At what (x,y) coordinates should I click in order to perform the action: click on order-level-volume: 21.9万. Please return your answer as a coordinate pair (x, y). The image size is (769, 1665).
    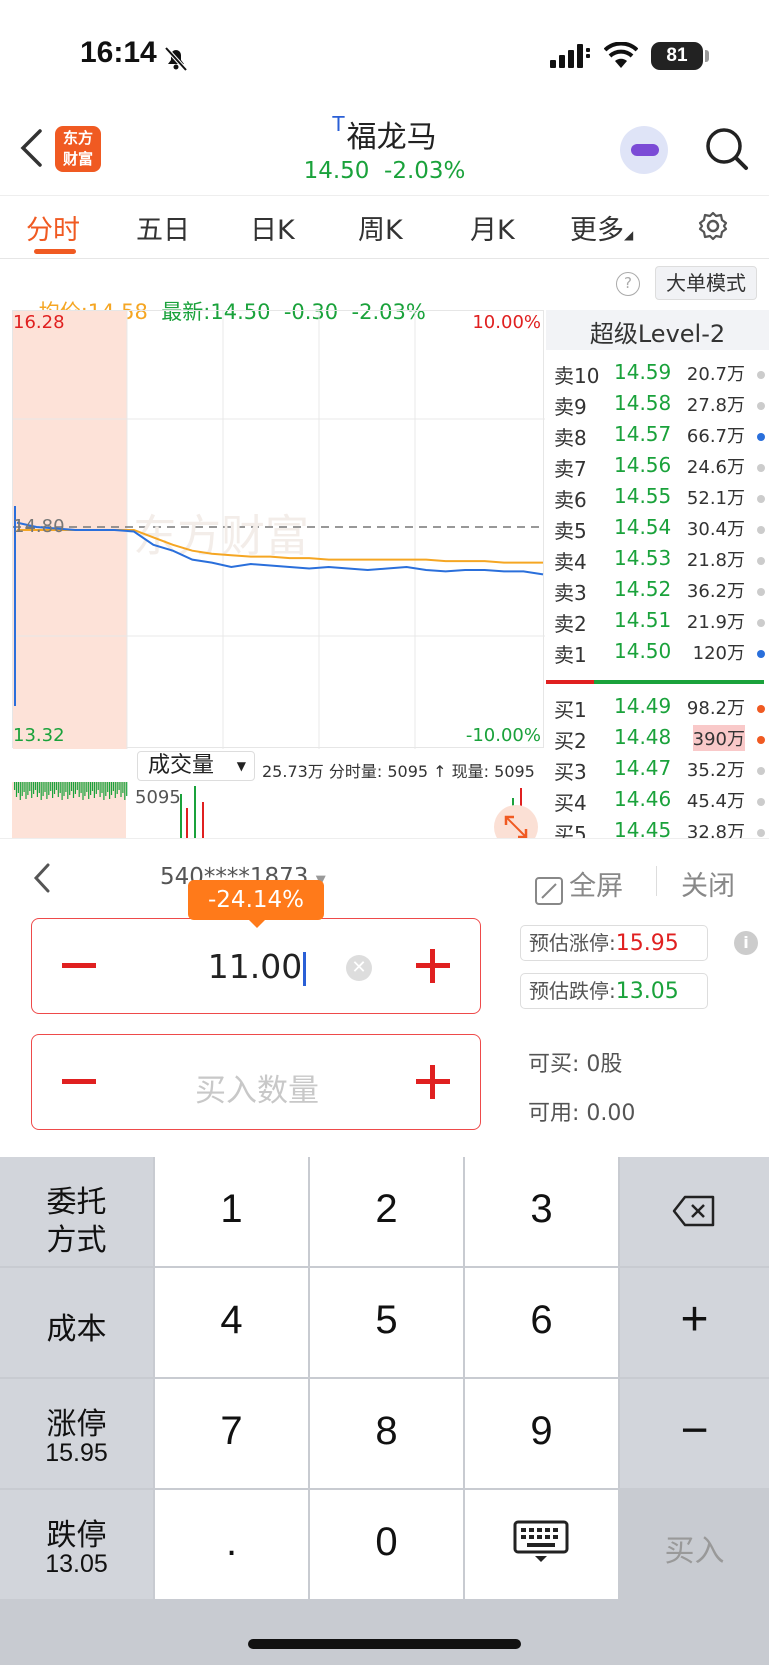
    Looking at the image, I should click on (715, 622).